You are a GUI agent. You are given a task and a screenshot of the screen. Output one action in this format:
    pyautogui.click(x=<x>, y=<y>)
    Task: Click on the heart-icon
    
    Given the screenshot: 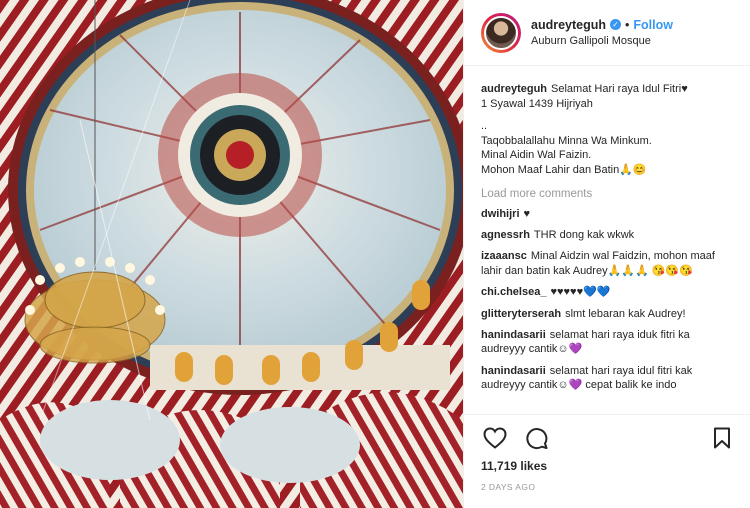 What is the action you would take?
    pyautogui.click(x=495, y=438)
    